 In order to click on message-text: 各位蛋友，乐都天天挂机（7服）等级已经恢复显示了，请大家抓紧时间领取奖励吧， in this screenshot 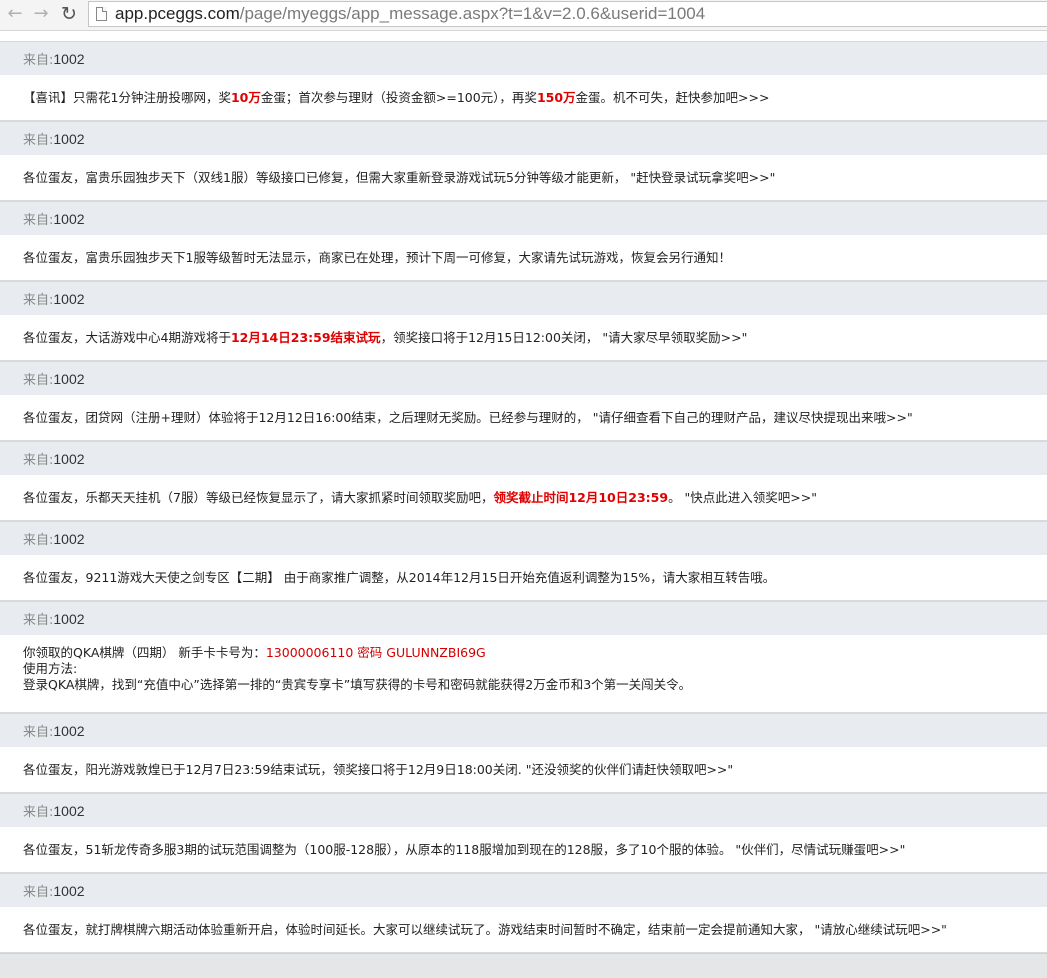, I will do `click(258, 497)`.